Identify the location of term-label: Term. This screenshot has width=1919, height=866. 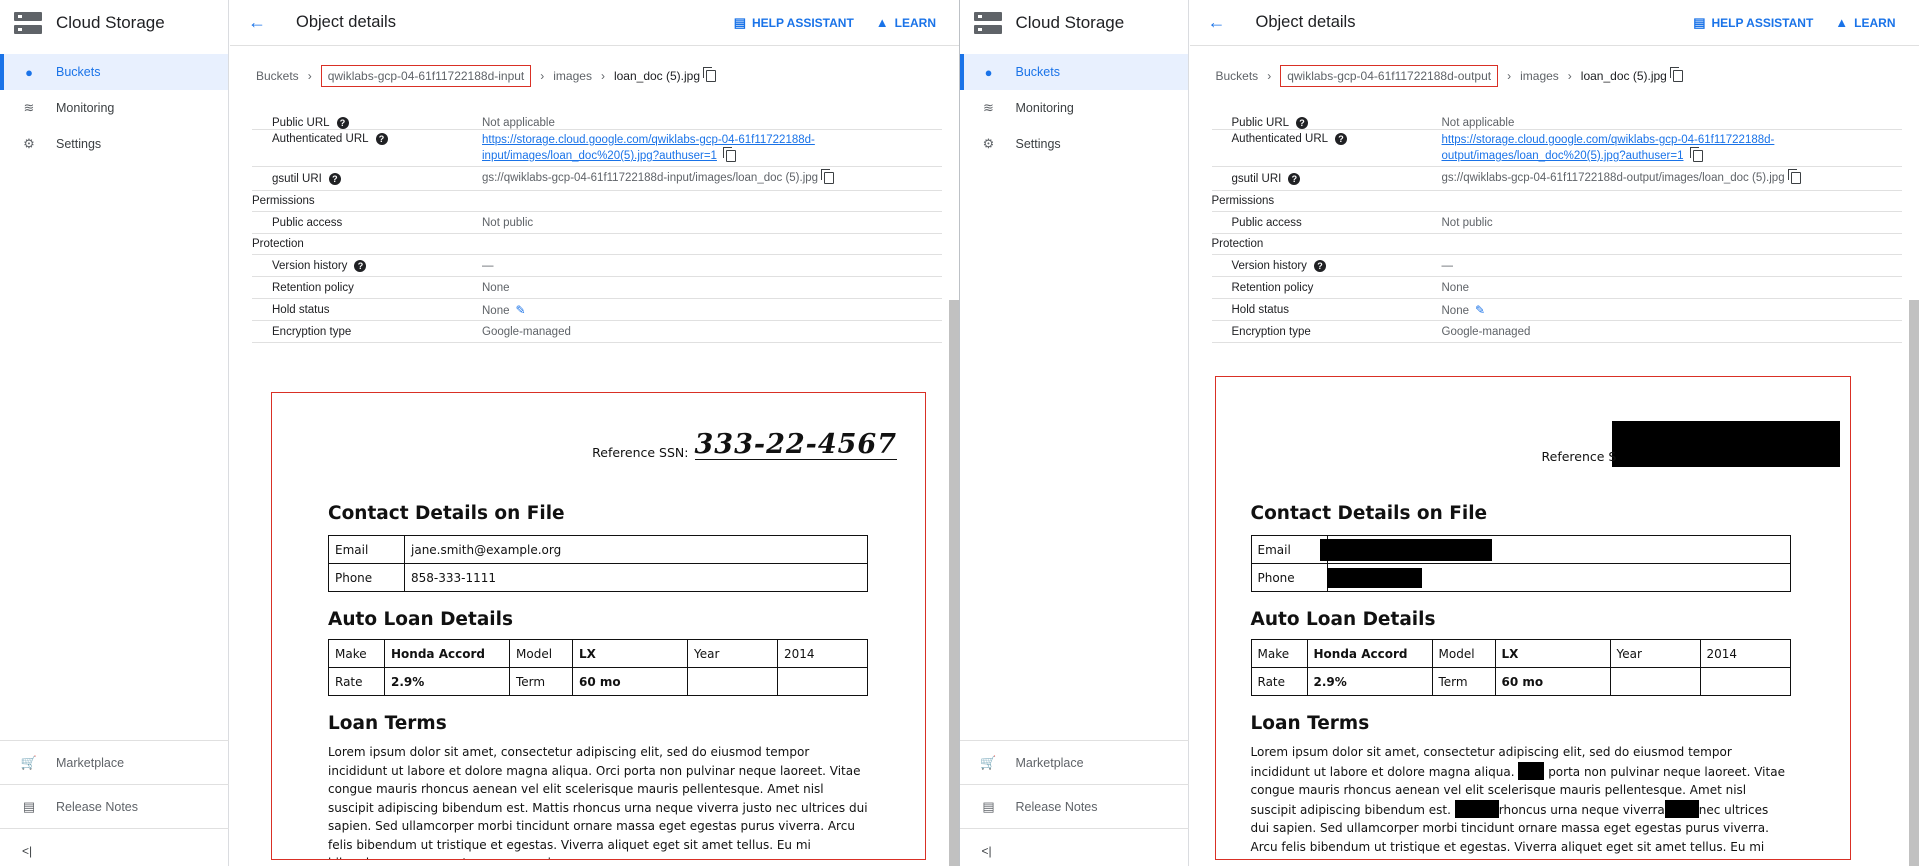
(1463, 681).